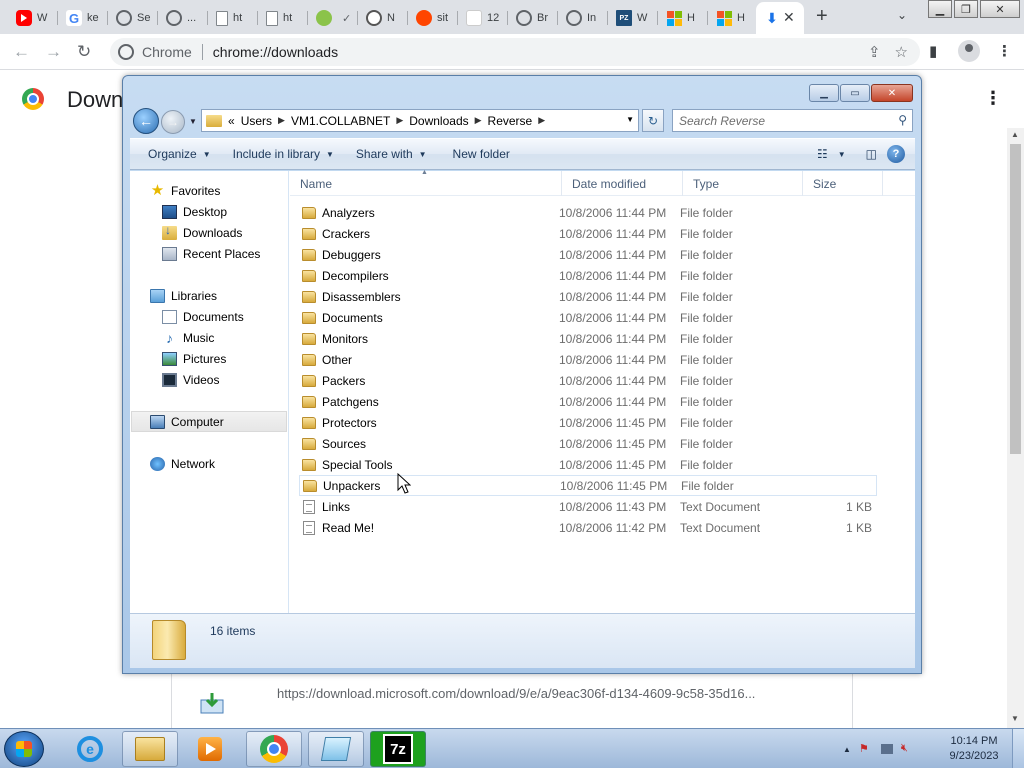 Image resolution: width=1024 pixels, height=768 pixels. What do you see at coordinates (588, 485) in the screenshot?
I see `file-row: Unpackers 10/8/2006 11:45 PM File folder` at bounding box center [588, 485].